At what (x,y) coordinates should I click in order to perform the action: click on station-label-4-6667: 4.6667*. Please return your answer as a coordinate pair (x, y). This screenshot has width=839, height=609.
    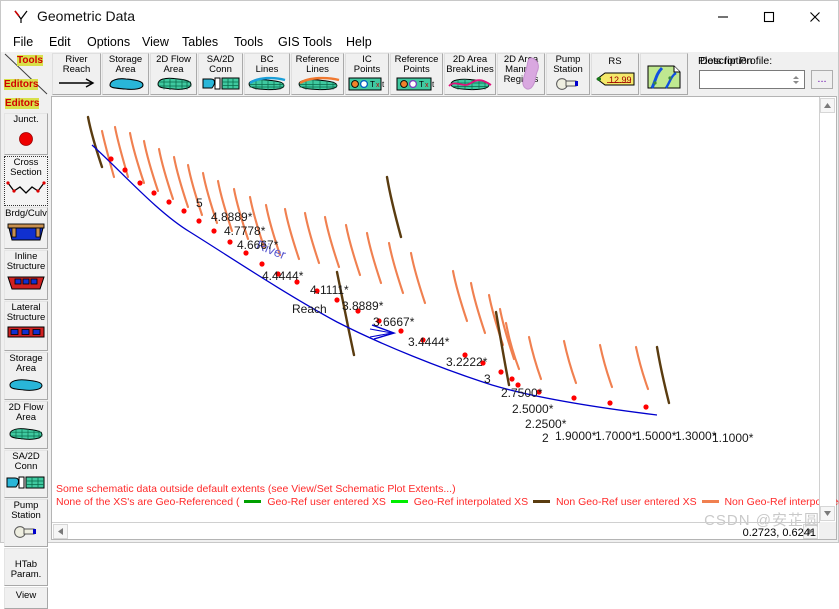
    Looking at the image, I should click on (258, 245).